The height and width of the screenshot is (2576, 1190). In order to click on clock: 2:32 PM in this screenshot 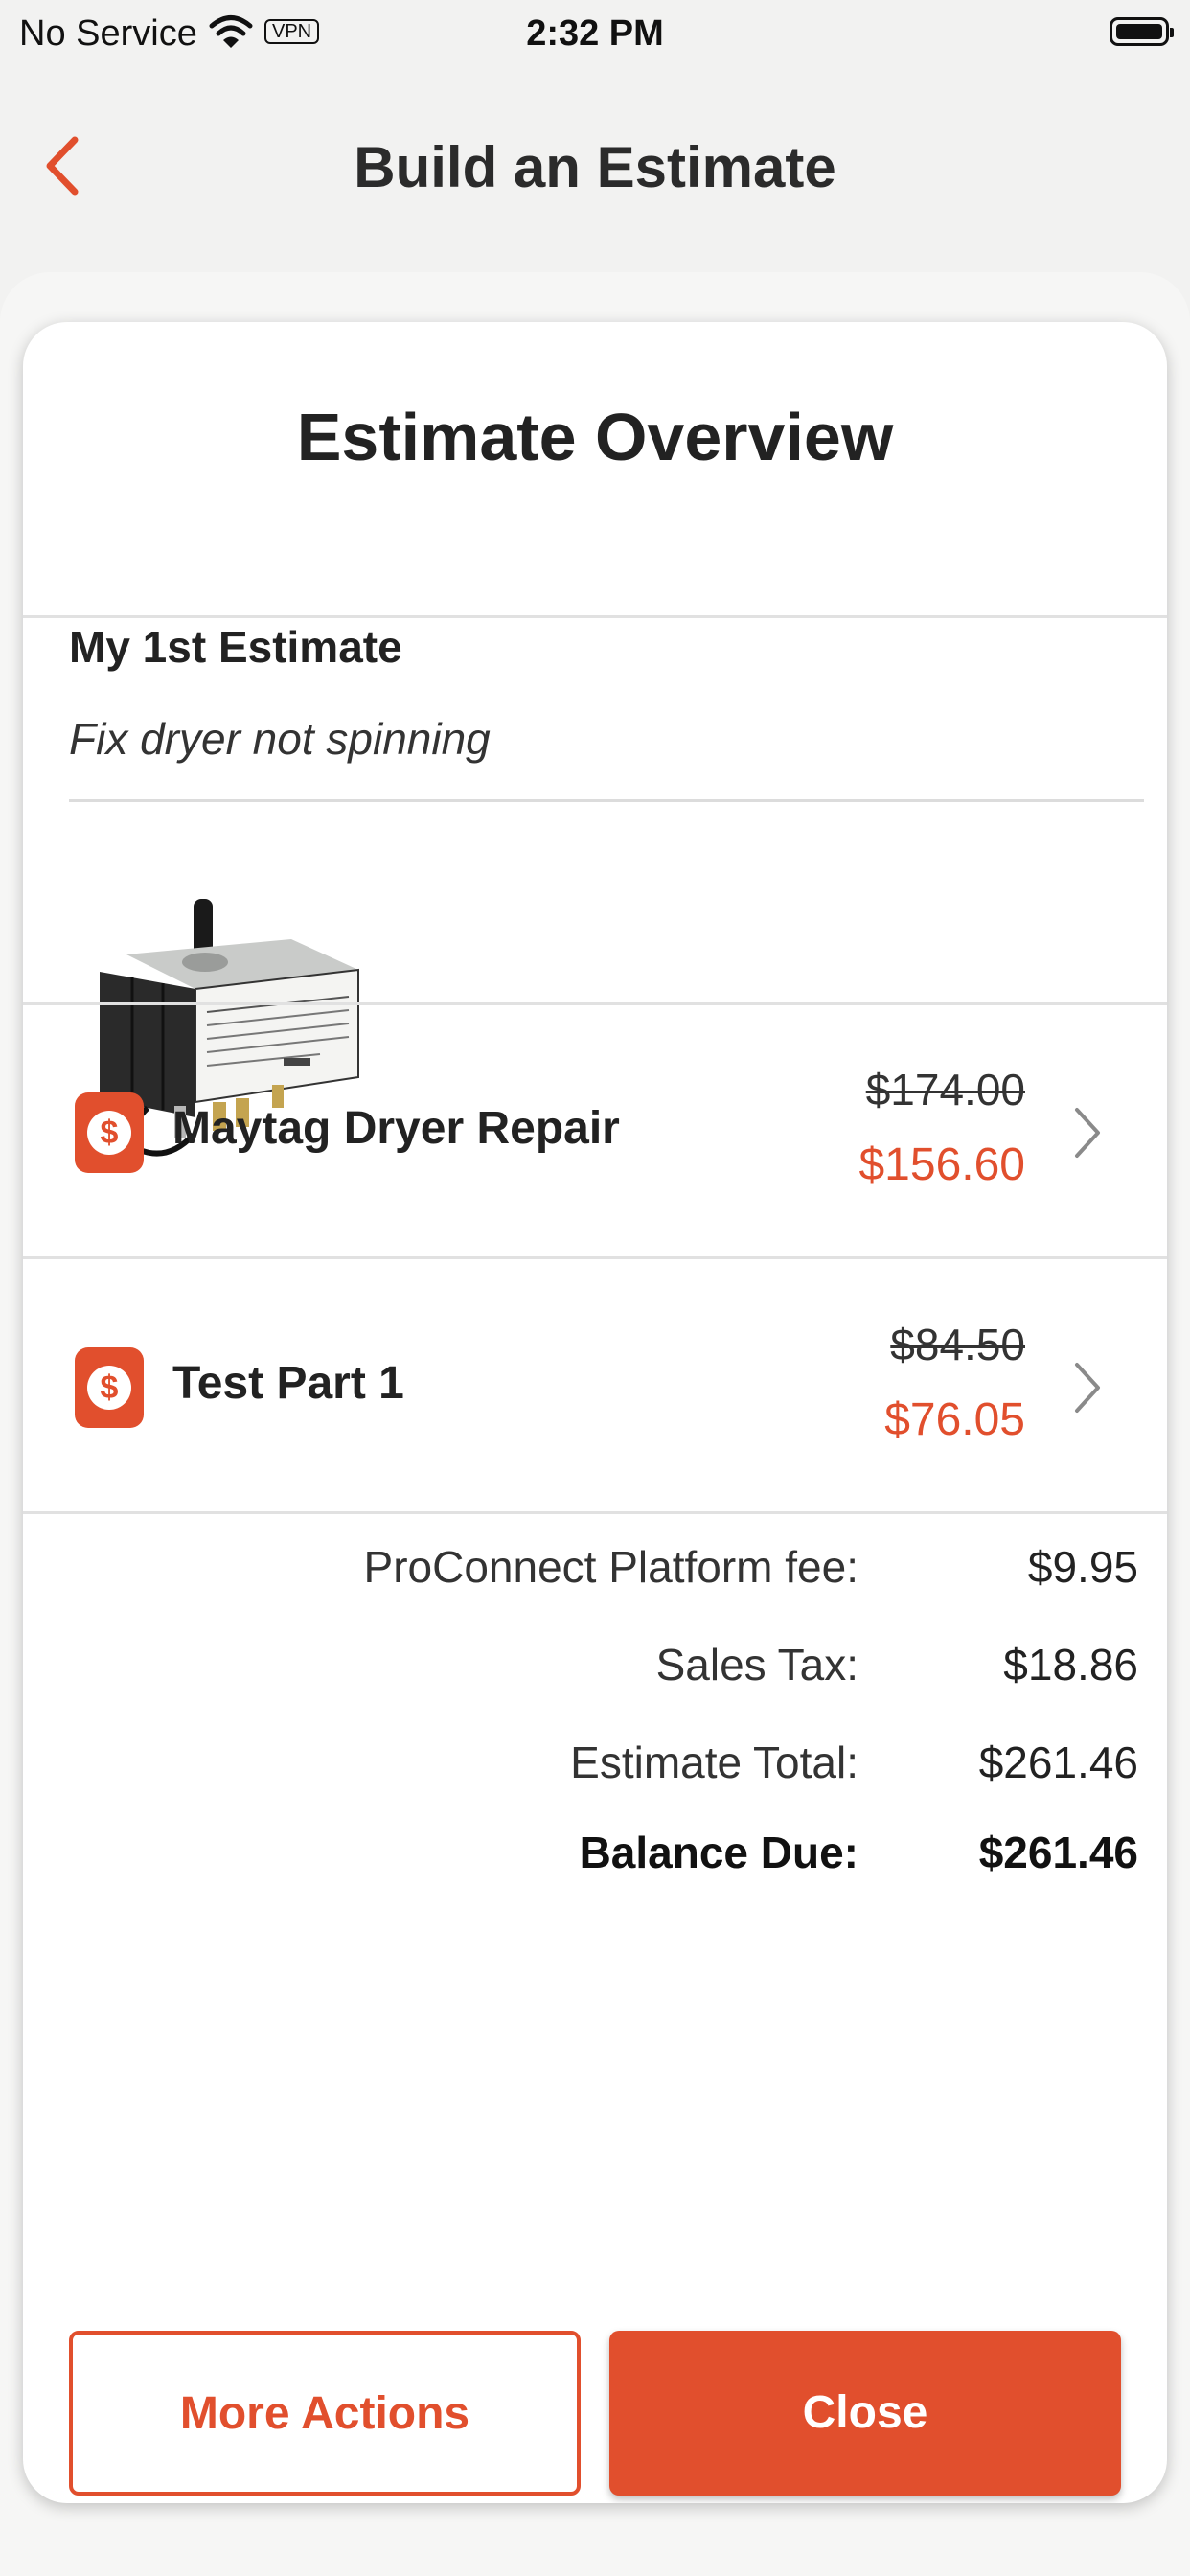, I will do `click(595, 34)`.